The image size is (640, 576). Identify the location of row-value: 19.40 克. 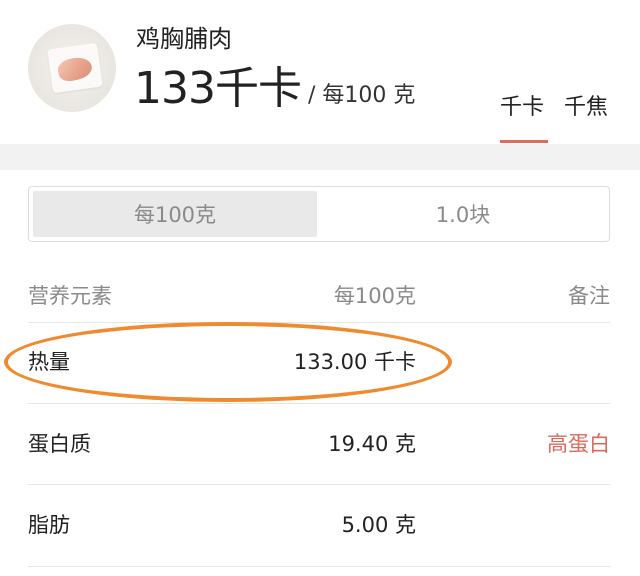
(372, 444).